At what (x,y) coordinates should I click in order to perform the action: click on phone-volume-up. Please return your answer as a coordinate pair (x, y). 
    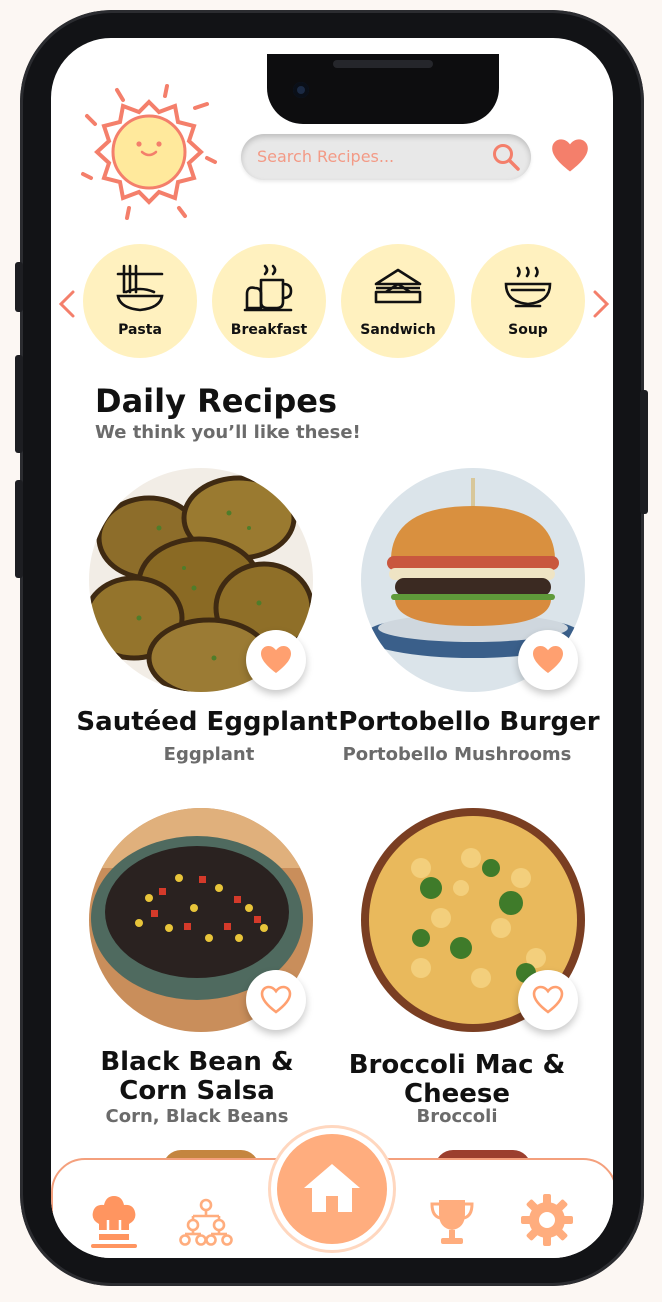
    Looking at the image, I should click on (19, 404).